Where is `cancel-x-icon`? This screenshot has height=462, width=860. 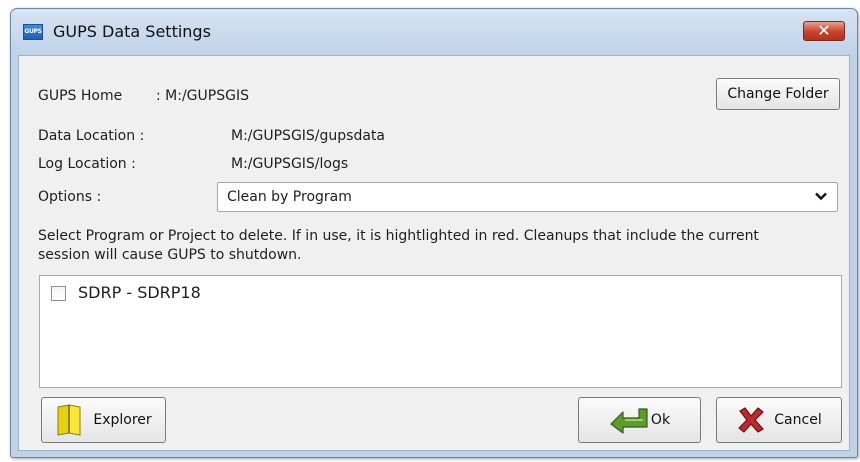 cancel-x-icon is located at coordinates (751, 420).